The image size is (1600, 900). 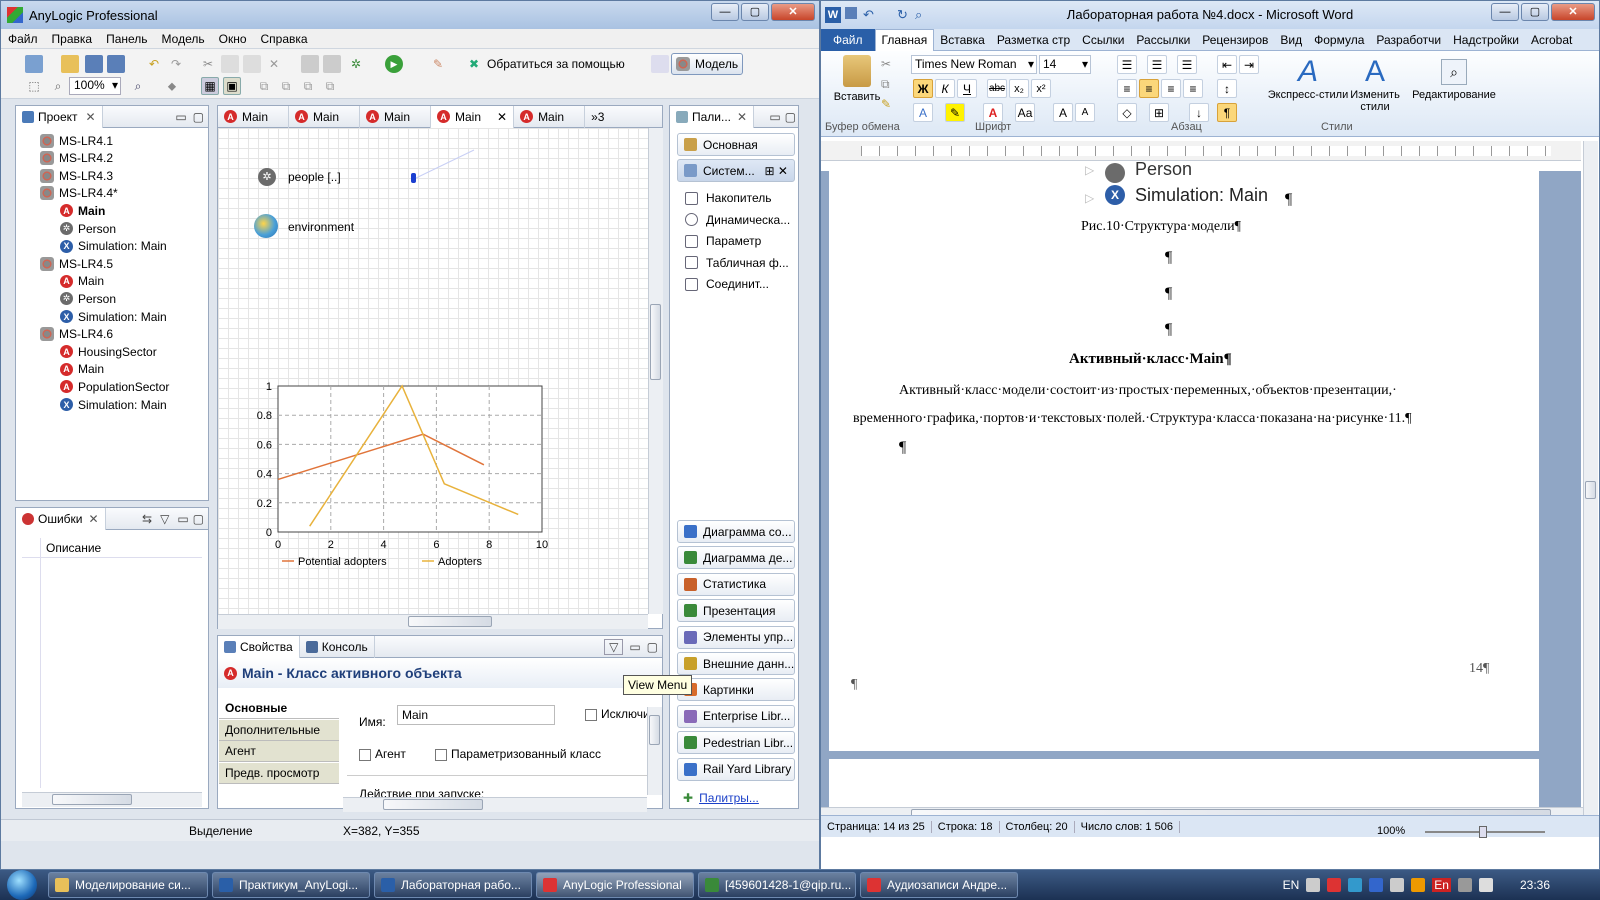 I want to click on tree-item: A PopulationSector, so click(x=114, y=386).